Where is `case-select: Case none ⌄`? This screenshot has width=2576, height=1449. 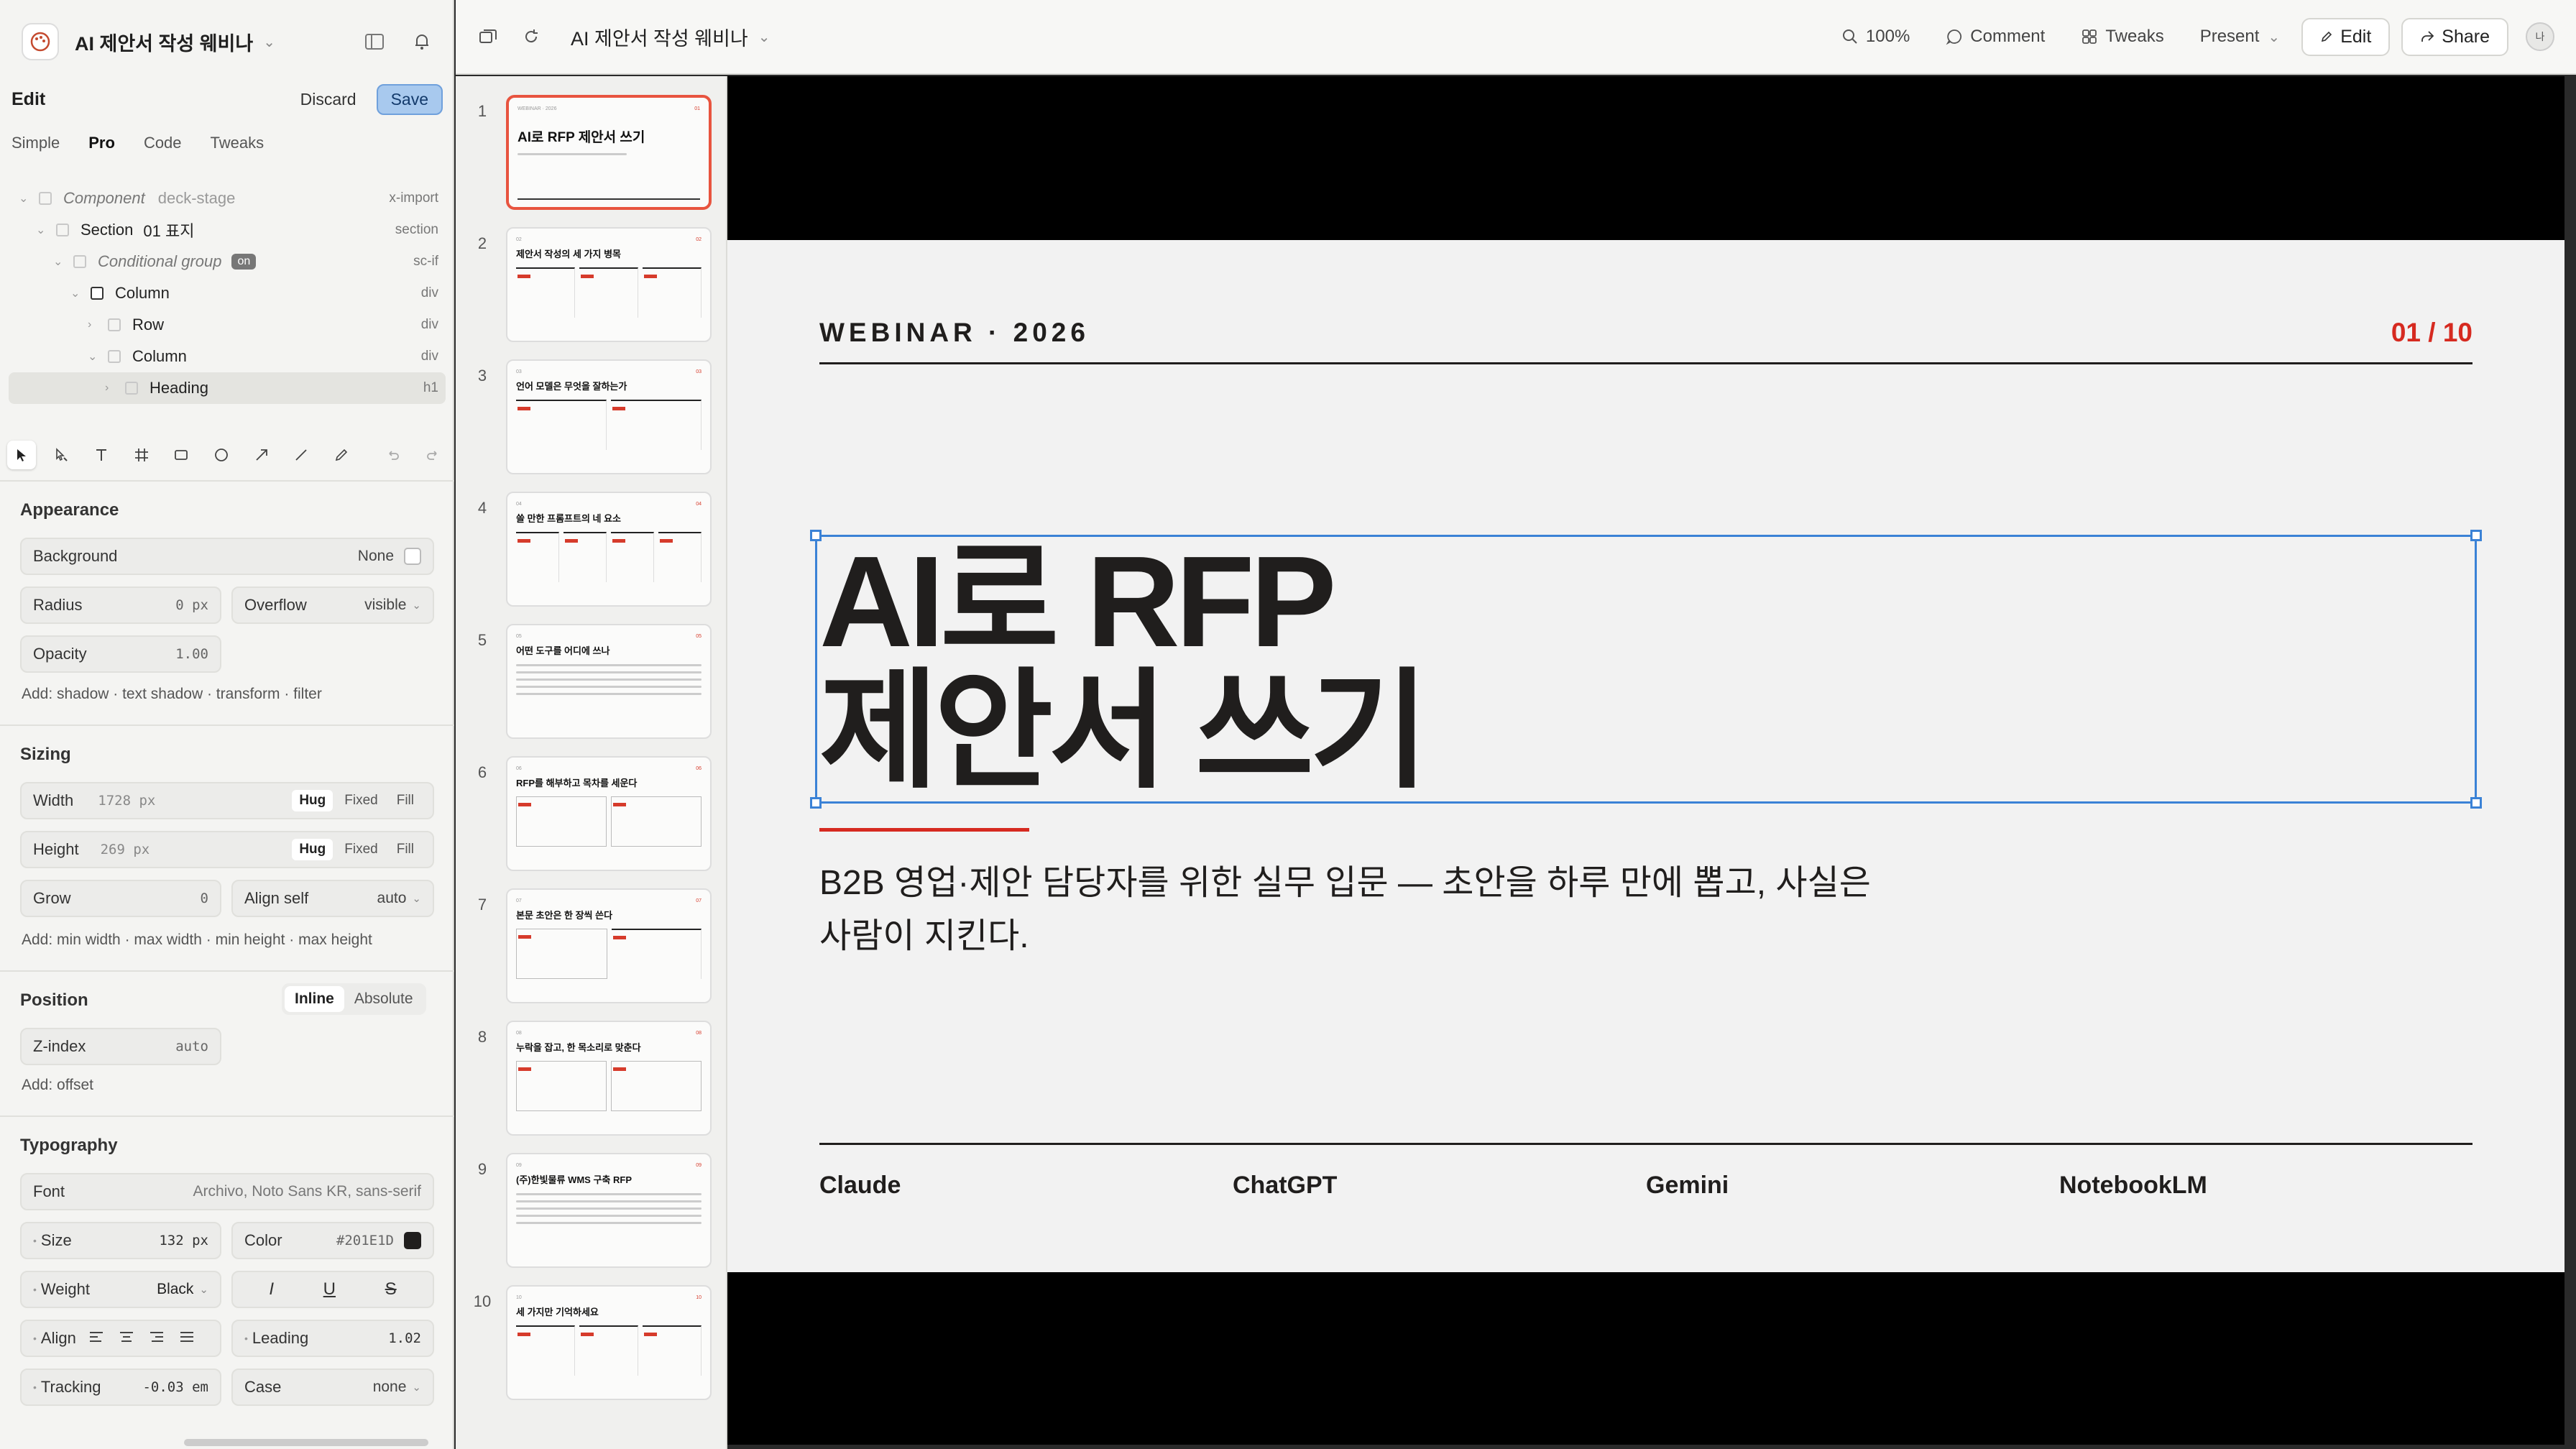 case-select: Case none ⌄ is located at coordinates (332, 1387).